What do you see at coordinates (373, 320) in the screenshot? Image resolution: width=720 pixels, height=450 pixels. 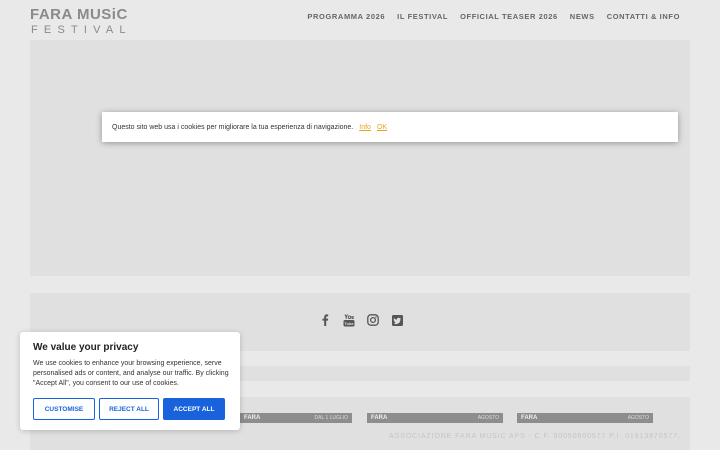 I see `instagram-icon` at bounding box center [373, 320].